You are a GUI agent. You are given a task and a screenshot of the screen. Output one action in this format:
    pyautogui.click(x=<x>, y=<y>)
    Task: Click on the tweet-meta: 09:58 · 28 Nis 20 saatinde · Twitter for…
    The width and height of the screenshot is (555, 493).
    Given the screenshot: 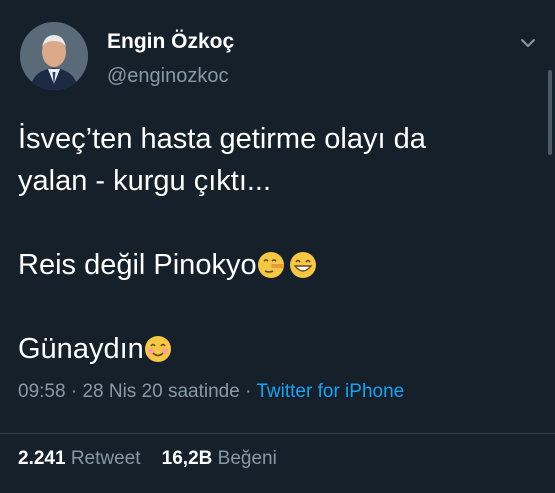 What is the action you would take?
    pyautogui.click(x=211, y=392)
    